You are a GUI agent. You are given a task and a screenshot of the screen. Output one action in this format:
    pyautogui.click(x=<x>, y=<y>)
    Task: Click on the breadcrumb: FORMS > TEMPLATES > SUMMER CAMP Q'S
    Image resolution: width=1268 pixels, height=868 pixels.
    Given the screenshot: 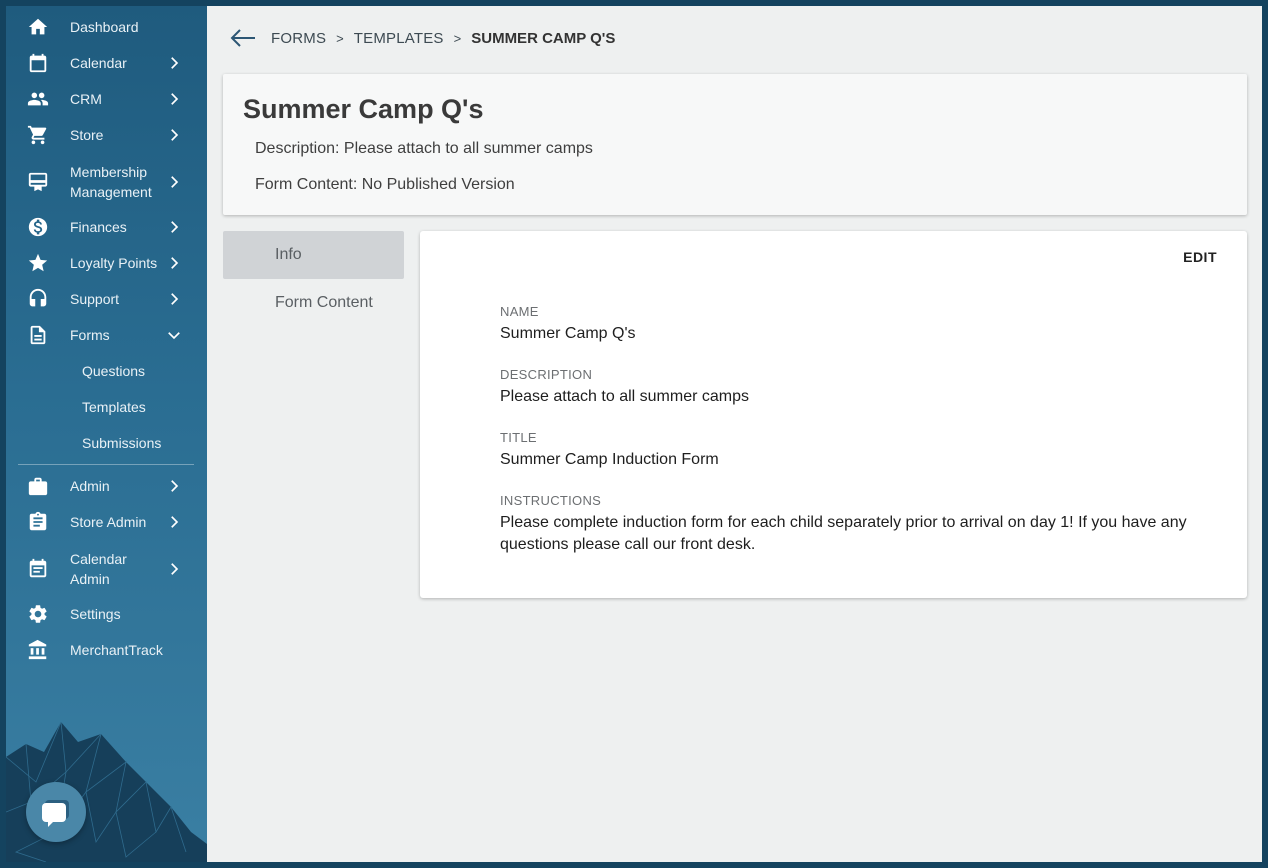 What is the action you would take?
    pyautogui.click(x=422, y=38)
    